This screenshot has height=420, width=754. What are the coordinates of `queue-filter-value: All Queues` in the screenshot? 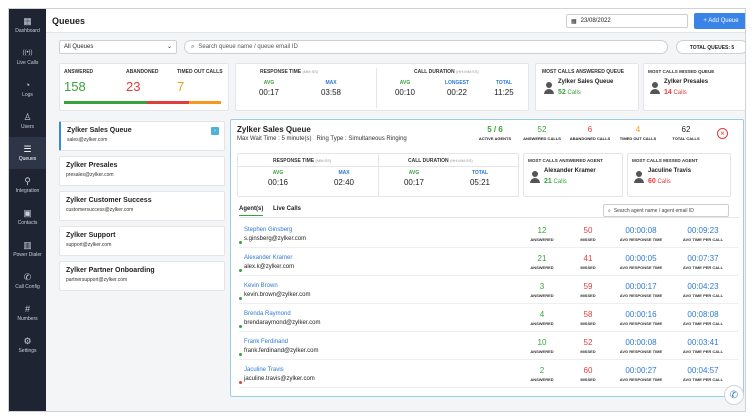 It's located at (79, 47).